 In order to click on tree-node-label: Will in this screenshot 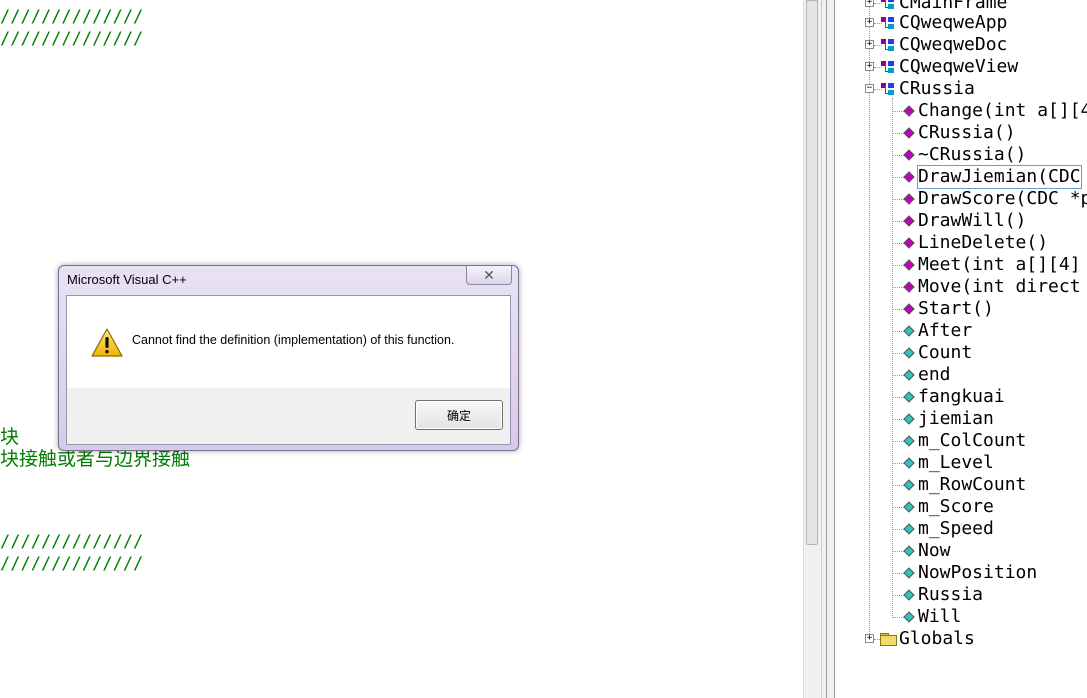, I will do `click(940, 616)`.